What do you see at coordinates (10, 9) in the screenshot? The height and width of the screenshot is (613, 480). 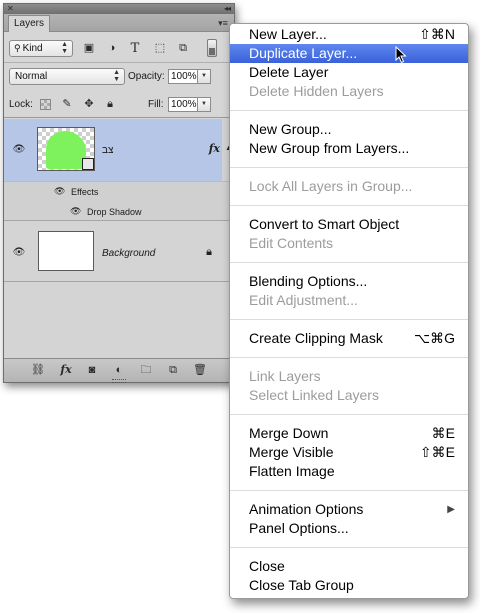 I see `close-icon: ✕` at bounding box center [10, 9].